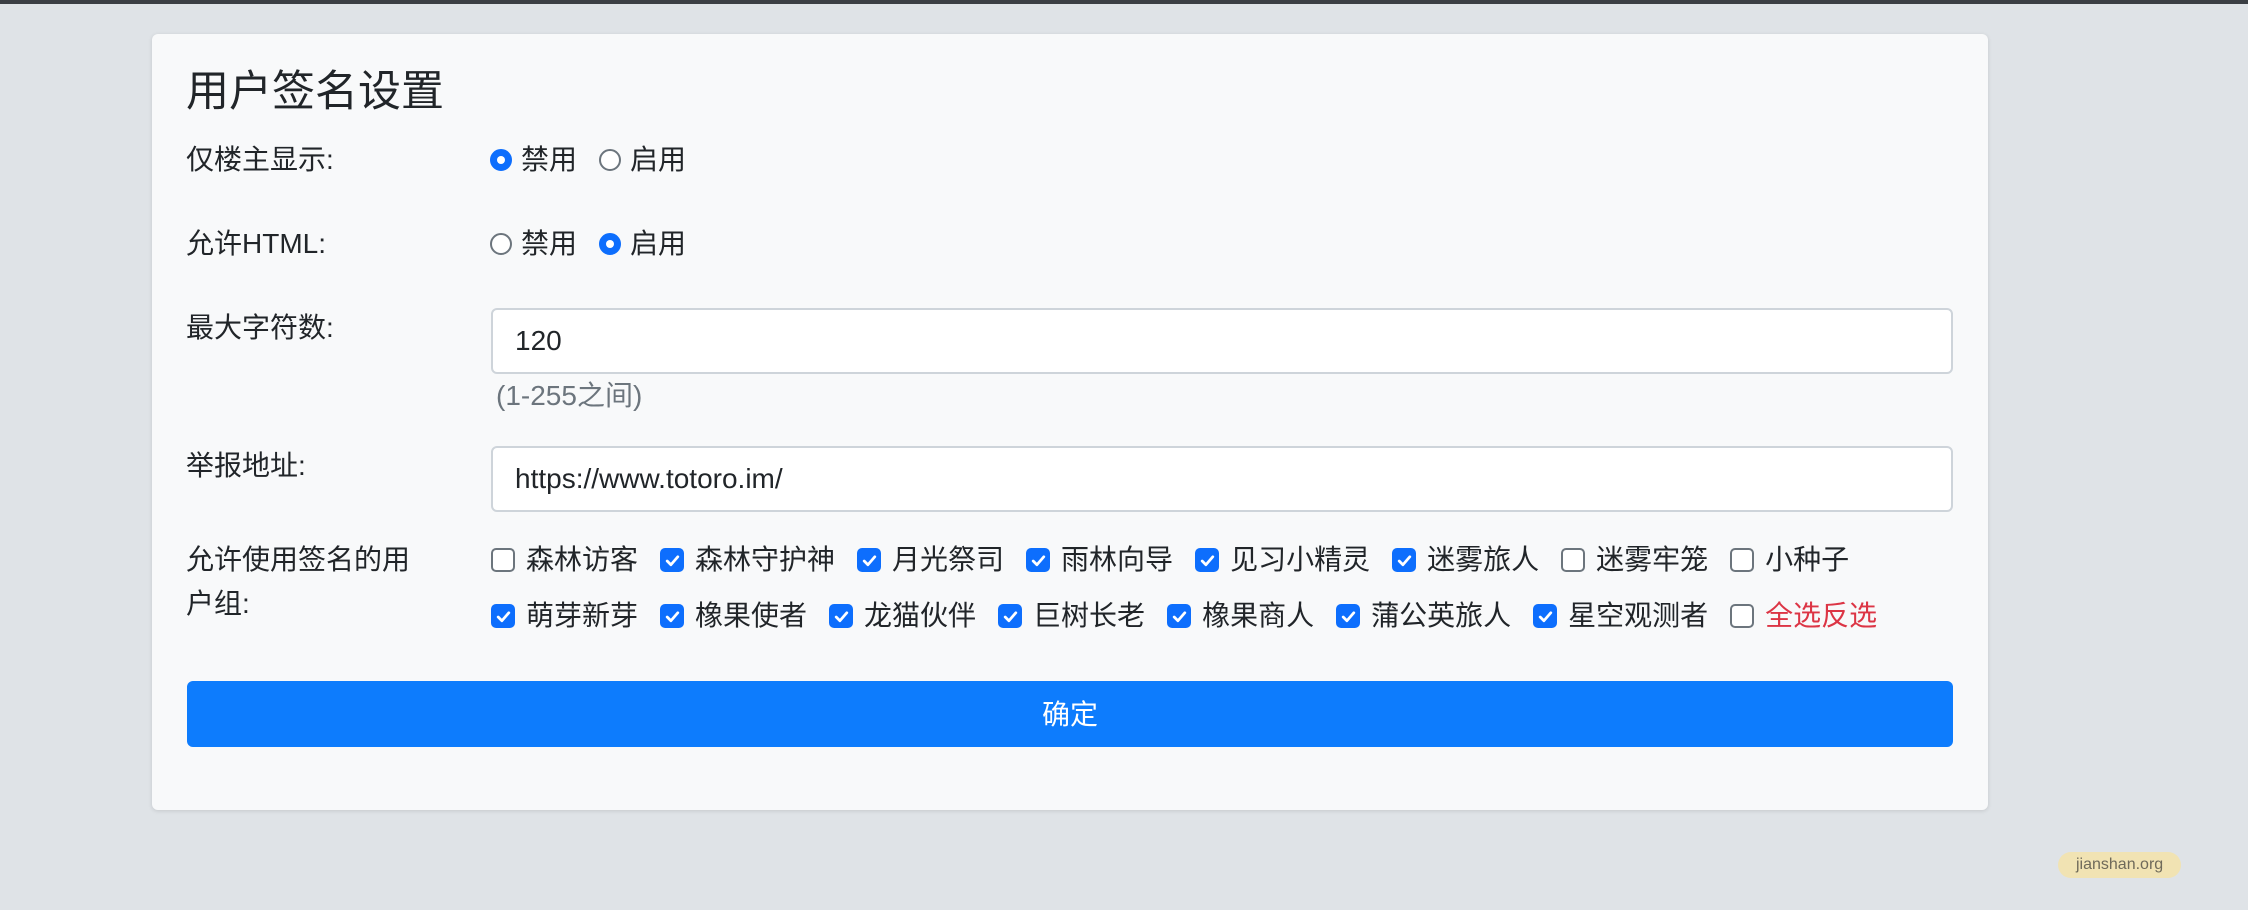 The width and height of the screenshot is (2248, 910). I want to click on group-checkbox-dandelion-traveler: 蒲公英旅人, so click(1423, 616).